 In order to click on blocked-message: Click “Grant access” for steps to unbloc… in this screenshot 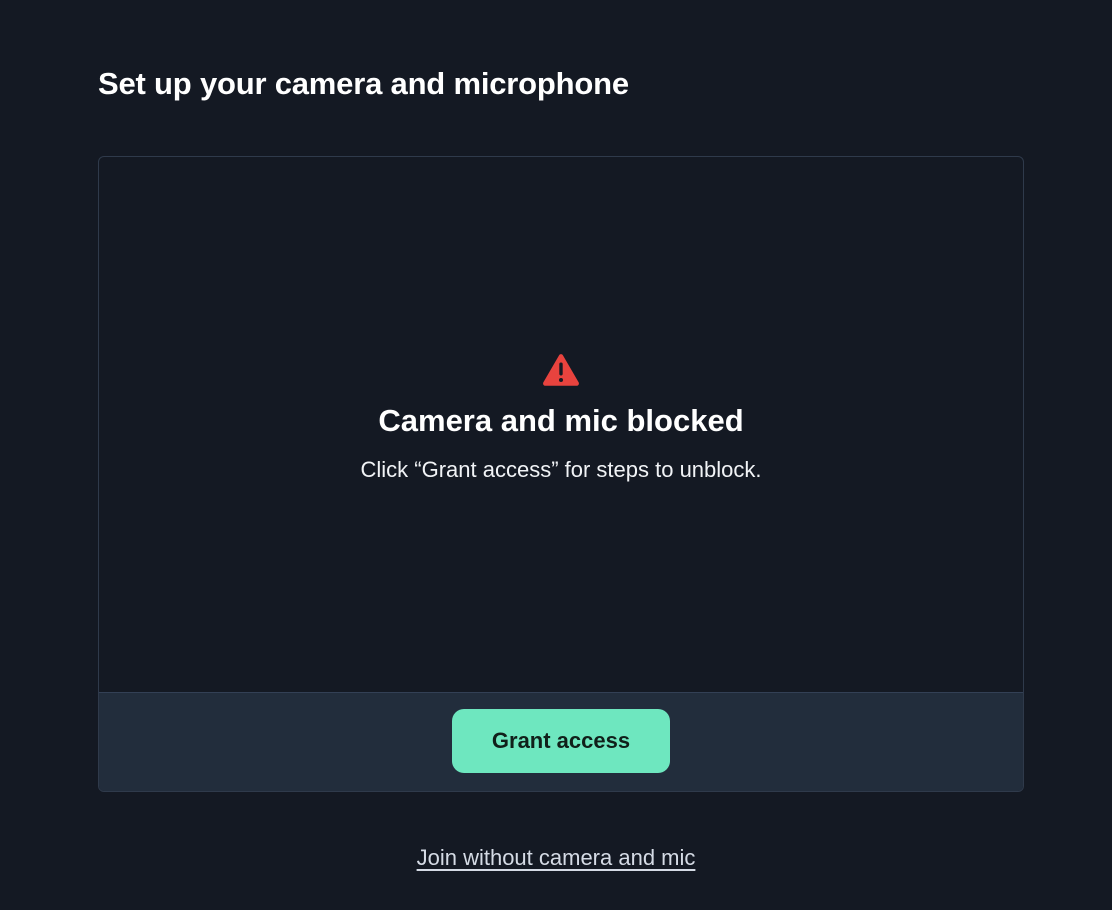, I will do `click(561, 469)`.